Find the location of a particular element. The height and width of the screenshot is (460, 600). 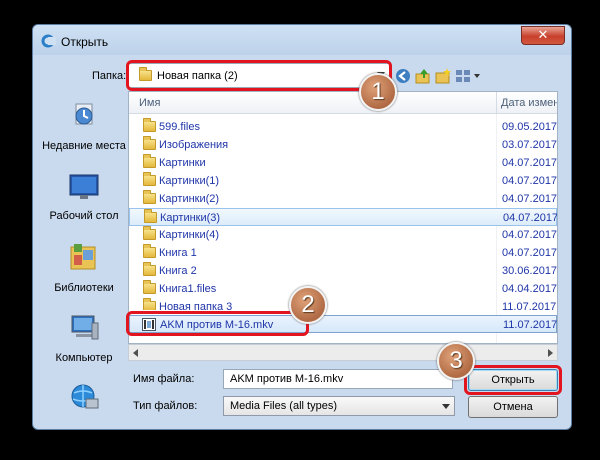

filetype-select: Media Files (all types) is located at coordinates (339, 406).